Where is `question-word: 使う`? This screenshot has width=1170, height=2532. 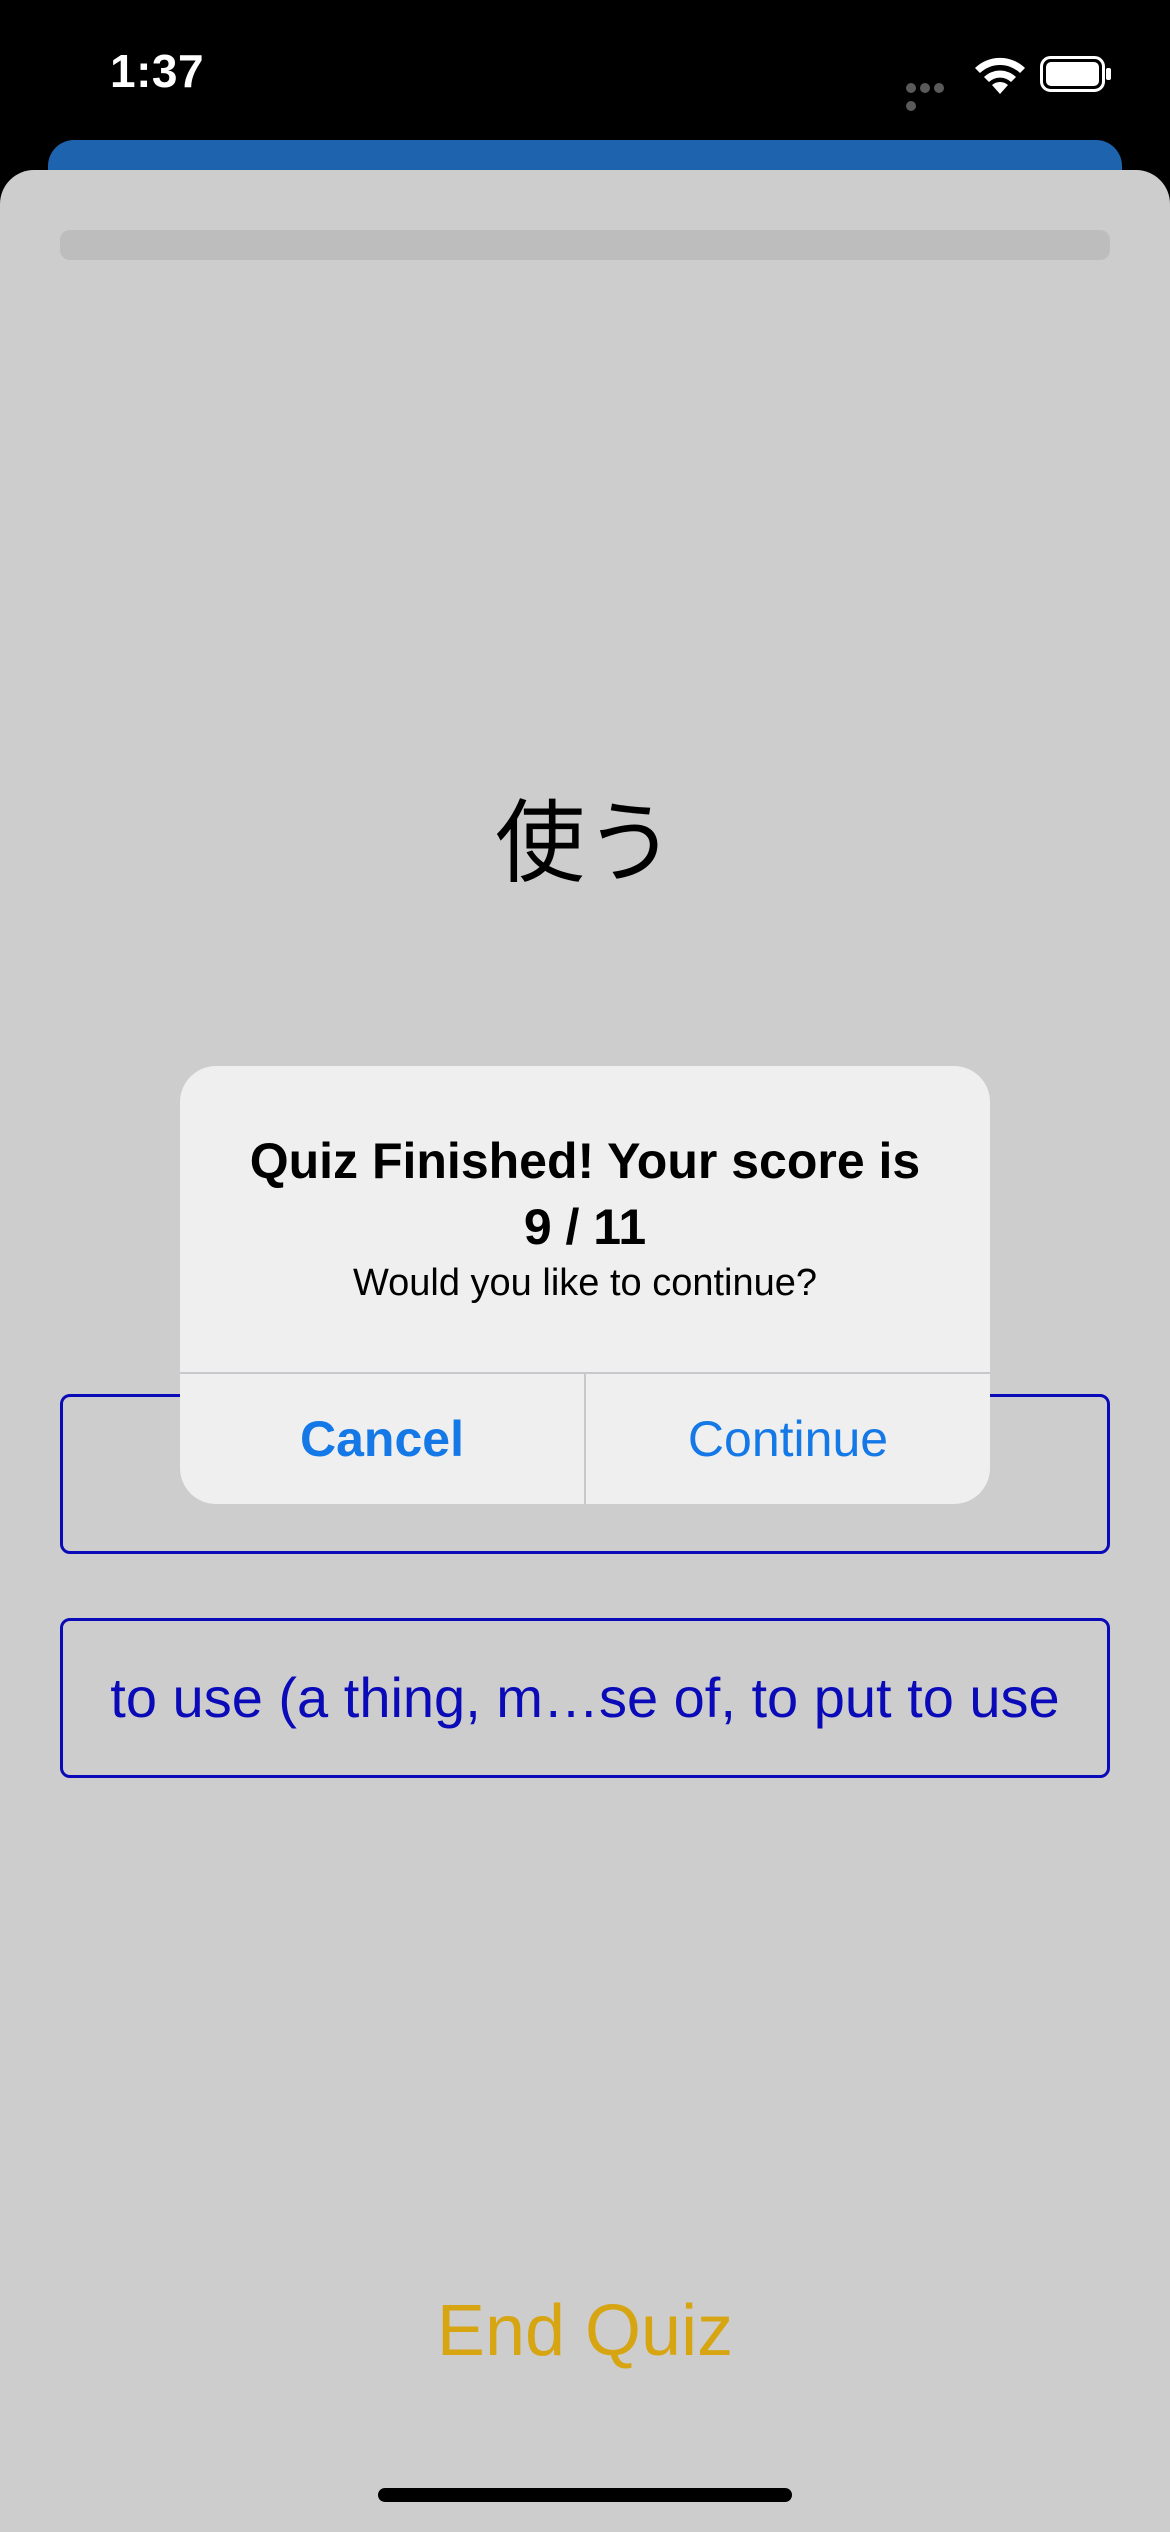 question-word: 使う is located at coordinates (585, 843).